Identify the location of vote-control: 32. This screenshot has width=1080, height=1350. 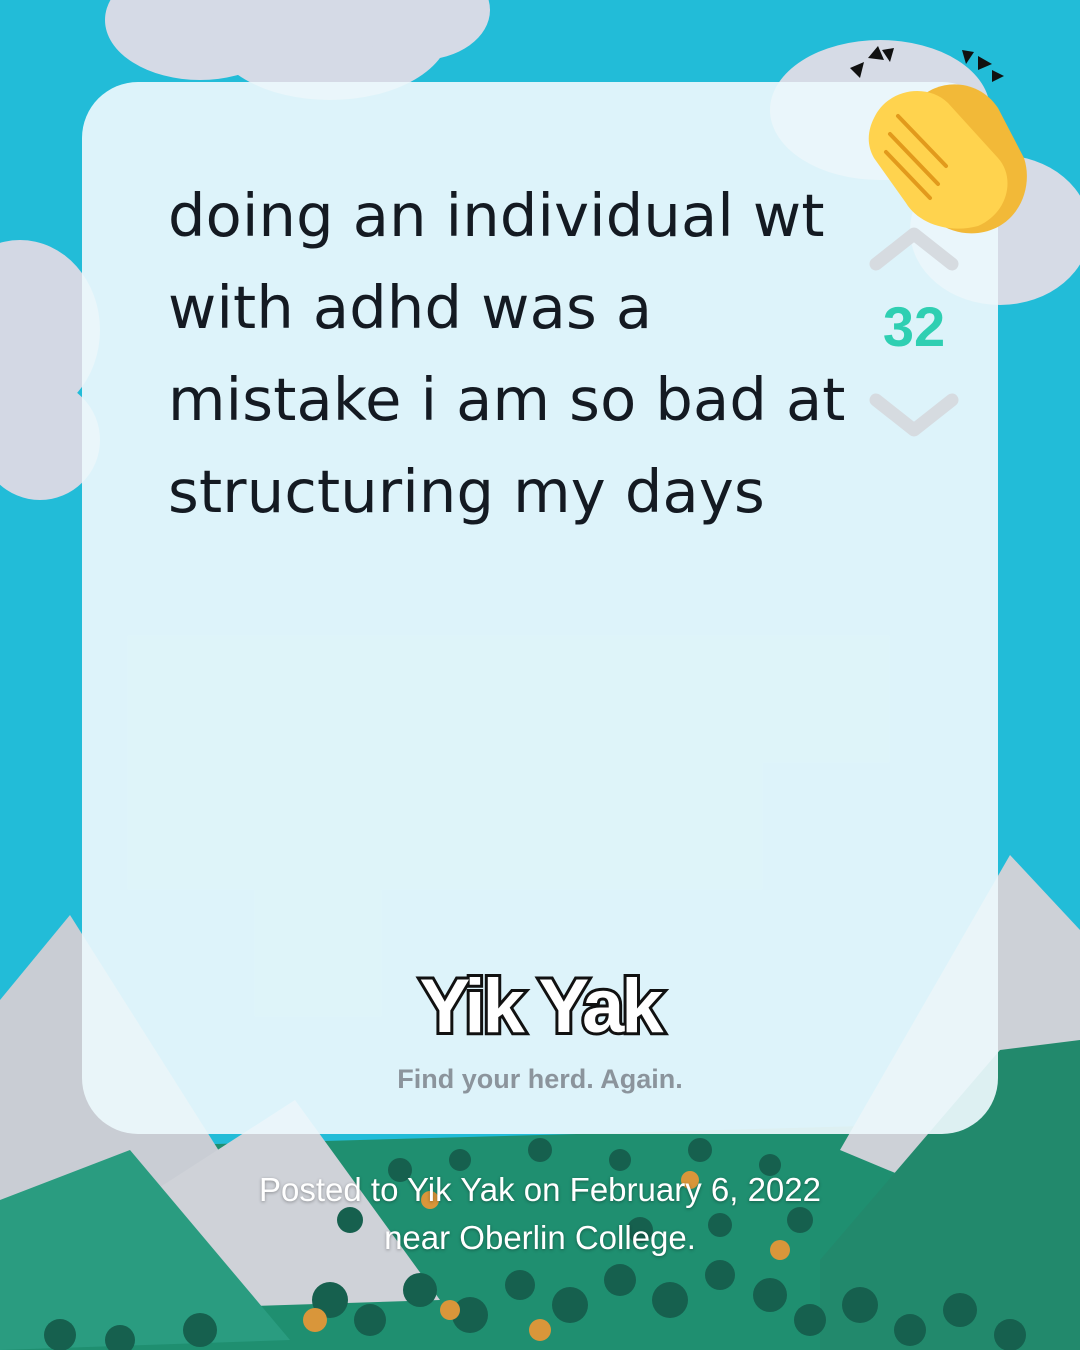
(914, 332).